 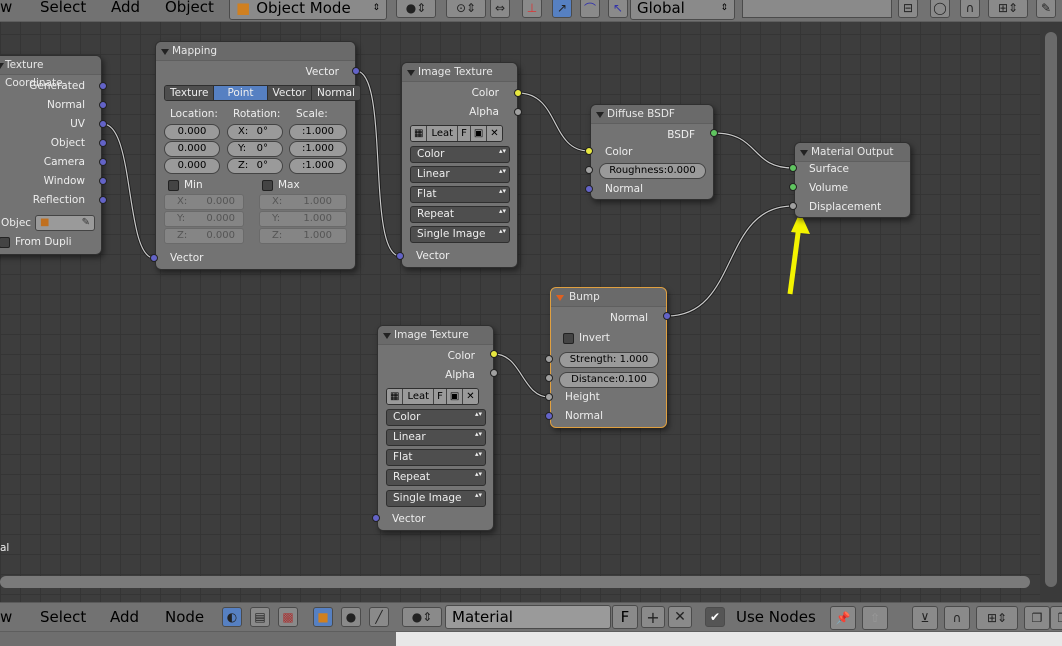 What do you see at coordinates (289, 93) in the screenshot?
I see `mode-vector: Vector` at bounding box center [289, 93].